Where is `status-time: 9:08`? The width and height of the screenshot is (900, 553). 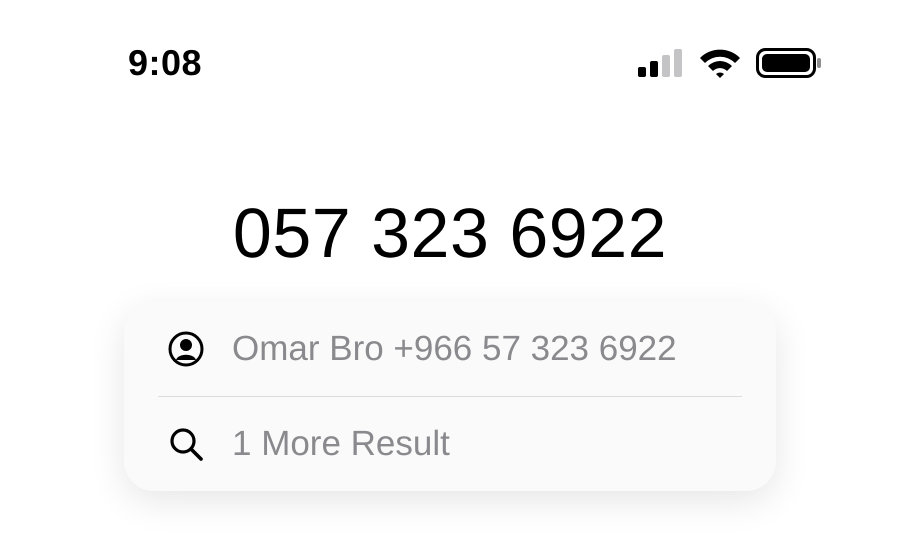 status-time: 9:08 is located at coordinates (165, 63).